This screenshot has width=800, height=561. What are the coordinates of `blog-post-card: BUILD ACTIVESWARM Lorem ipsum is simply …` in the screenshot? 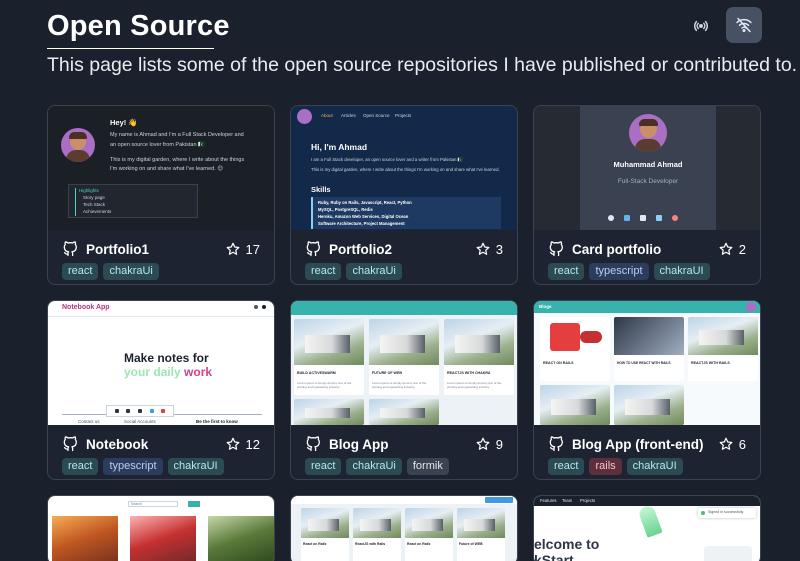 It's located at (329, 357).